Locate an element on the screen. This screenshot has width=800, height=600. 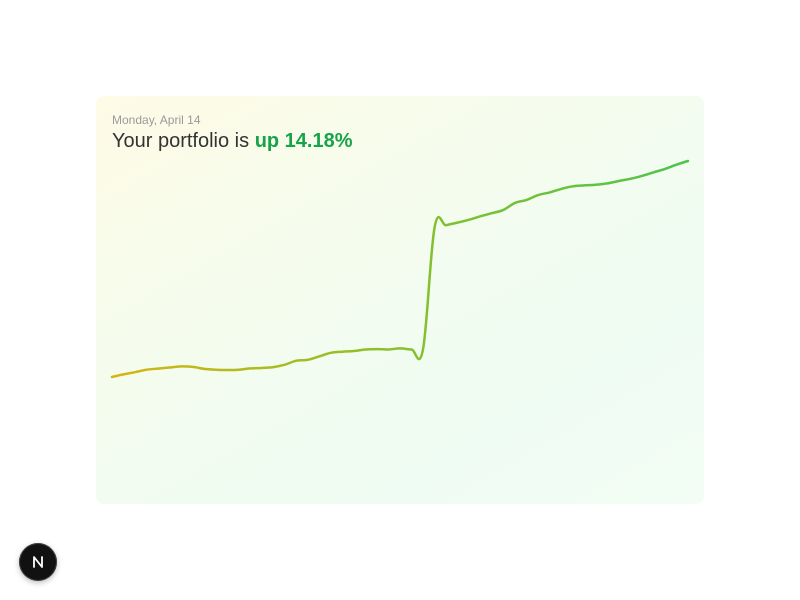
nextjs-dev-badge is located at coordinates (38, 562).